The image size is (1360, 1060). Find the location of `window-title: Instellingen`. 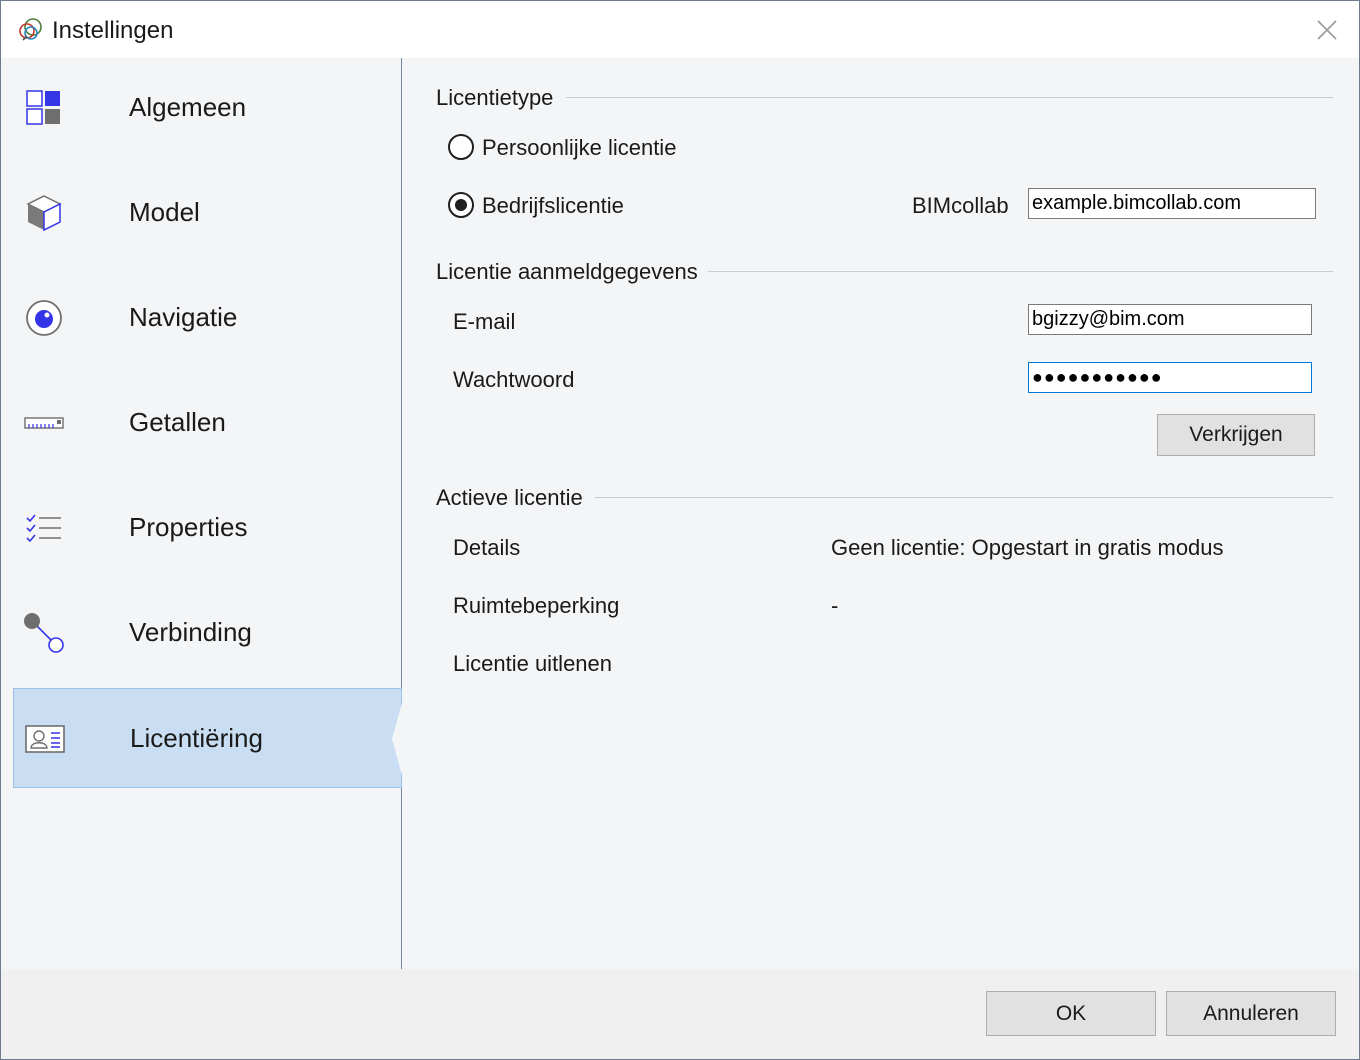

window-title: Instellingen is located at coordinates (113, 30).